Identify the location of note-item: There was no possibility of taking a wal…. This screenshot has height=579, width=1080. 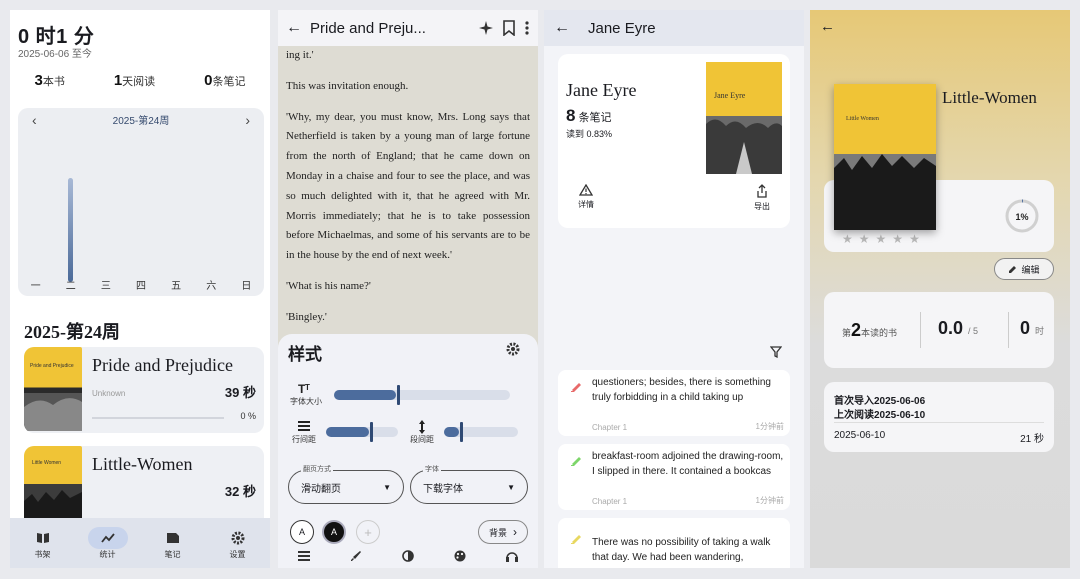
(674, 543).